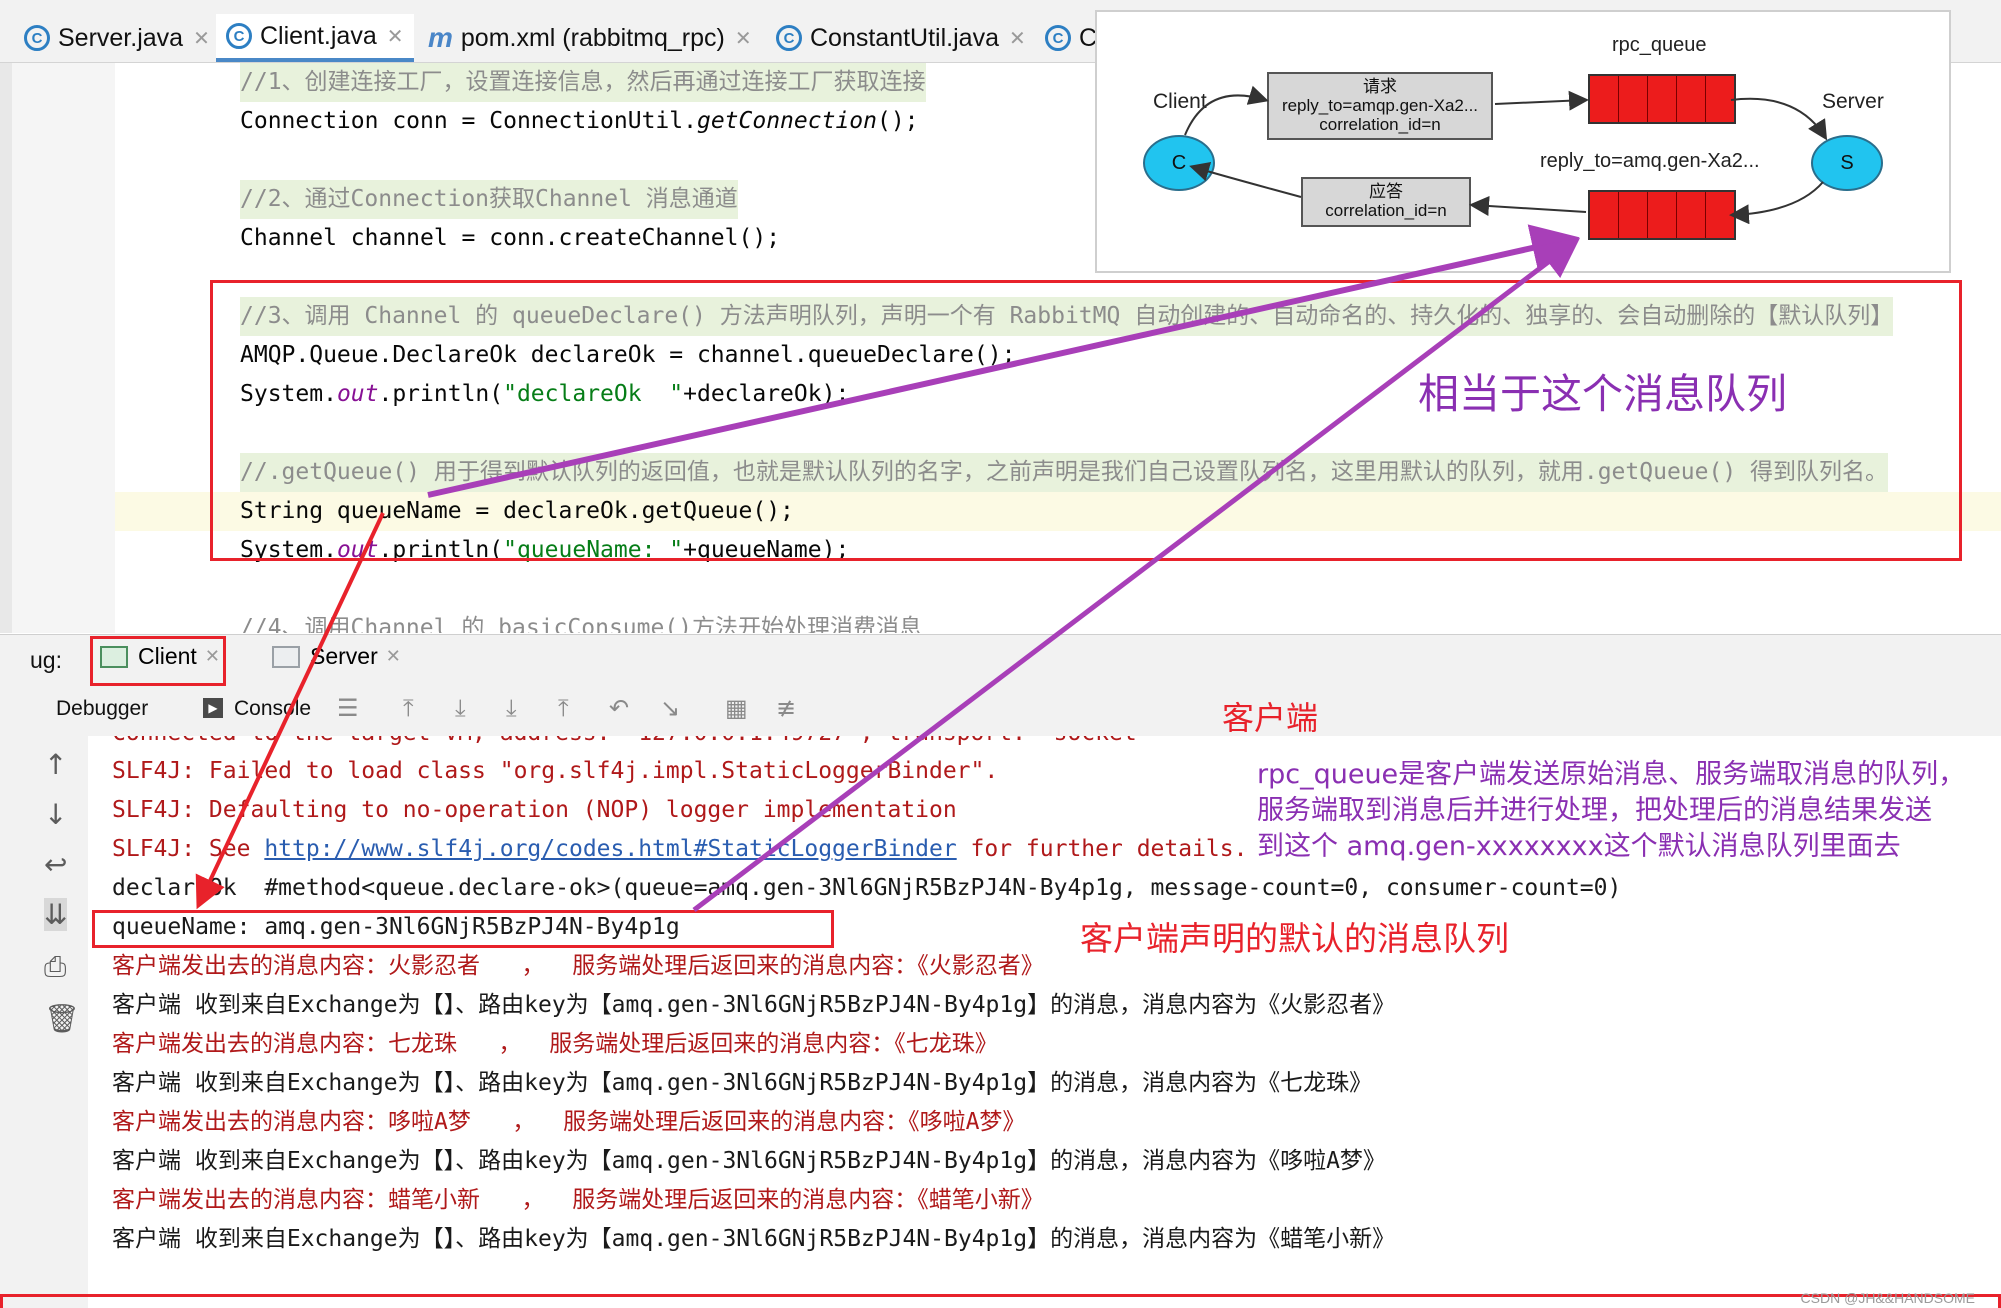 This screenshot has height=1308, width=2001. I want to click on rpc-annotation-line: 服务端取到消息后并进行处理，把处理后的消息结果发送, so click(1594, 810).